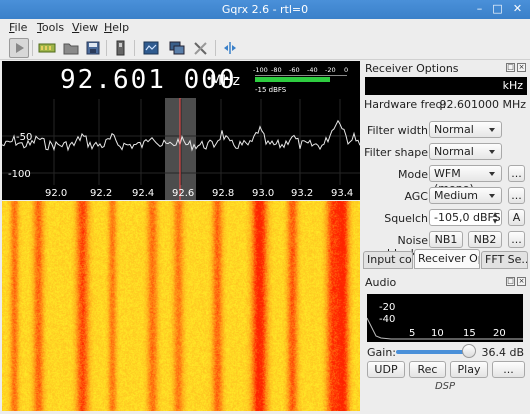 The width and height of the screenshot is (530, 414). I want to click on frequency-tick-label: 93.2, so click(302, 193).